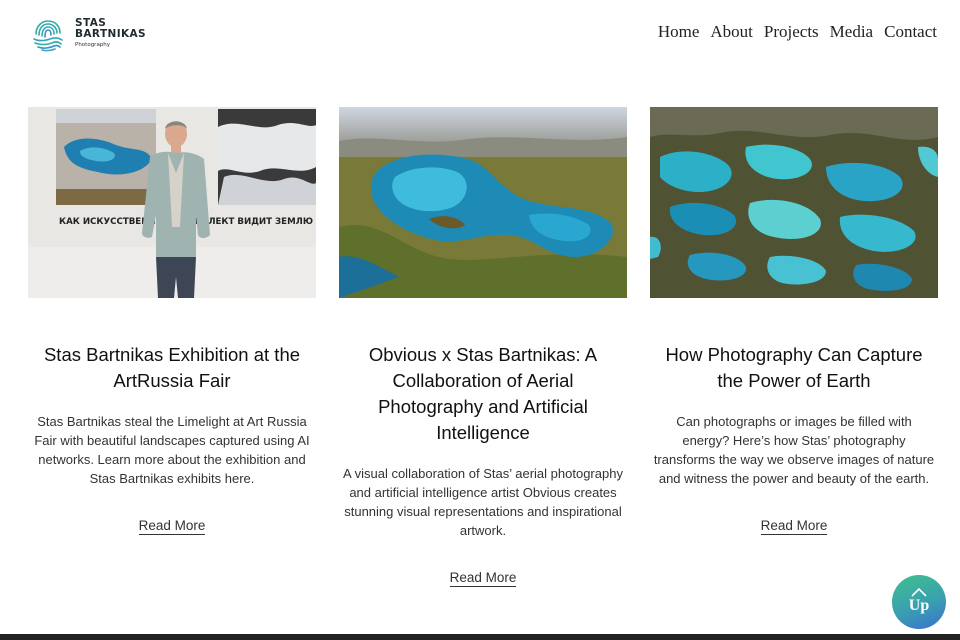 This screenshot has width=960, height=640. I want to click on main-nav: Home About Projects Media Contact, so click(797, 32).